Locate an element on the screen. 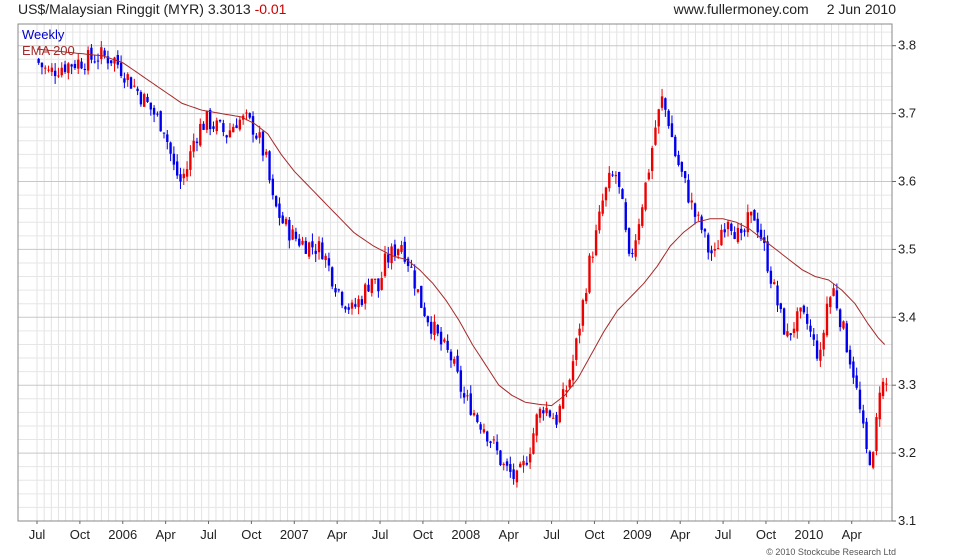 The width and height of the screenshot is (980, 560). y-tick-label: 3.7 is located at coordinates (907, 113).